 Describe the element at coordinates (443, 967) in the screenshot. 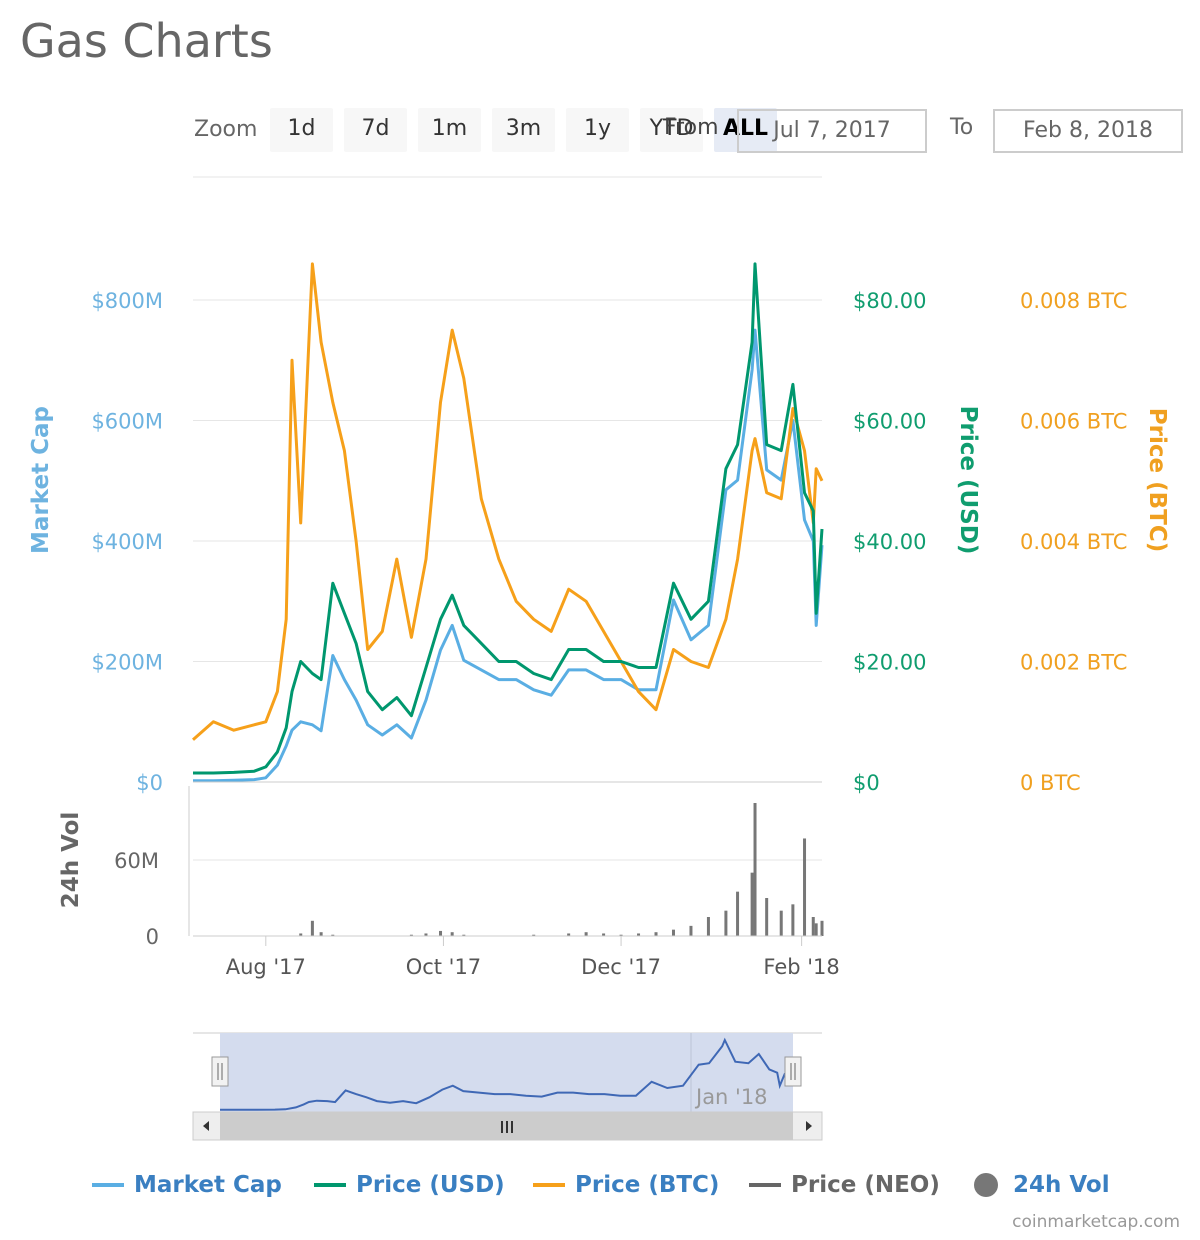

I see `x-tick-label: Oct '17` at that location.